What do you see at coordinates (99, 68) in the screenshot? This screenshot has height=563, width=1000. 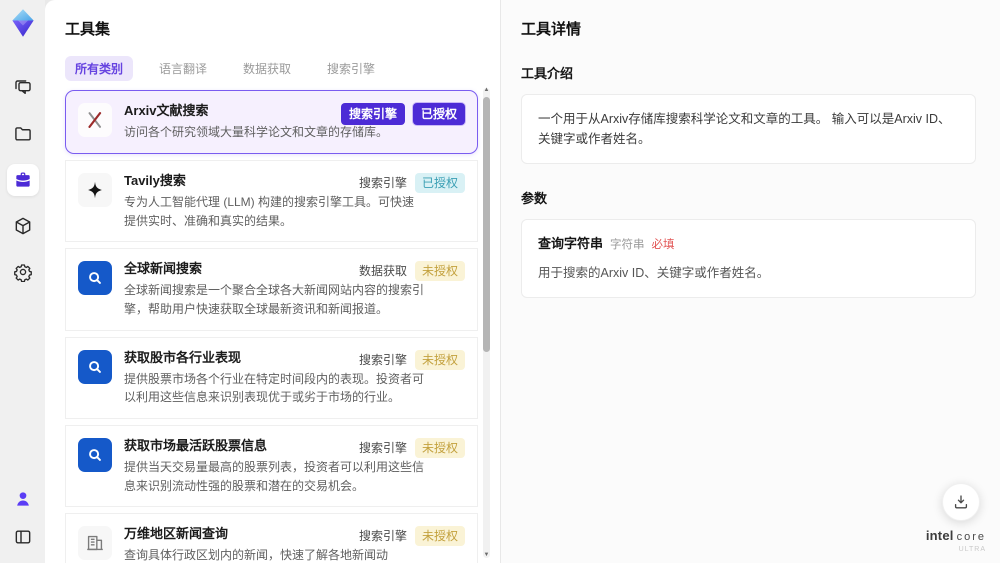 I see `tab-all-categories: 所有类别` at bounding box center [99, 68].